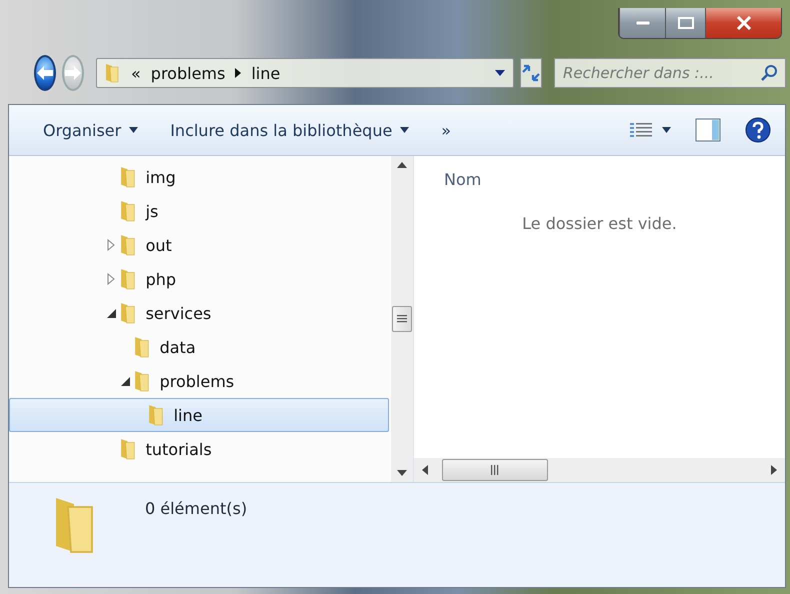 Image resolution: width=790 pixels, height=594 pixels. Describe the element at coordinates (500, 73) in the screenshot. I see `dropdown-caret-icon` at that location.